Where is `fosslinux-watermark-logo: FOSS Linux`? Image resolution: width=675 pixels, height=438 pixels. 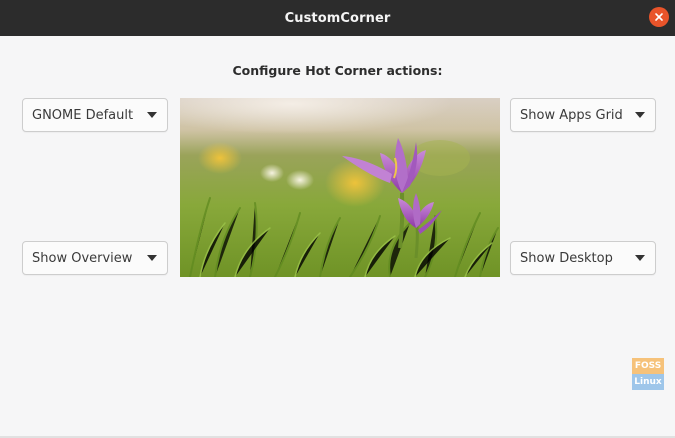 fosslinux-watermark-logo: FOSS Linux is located at coordinates (648, 374).